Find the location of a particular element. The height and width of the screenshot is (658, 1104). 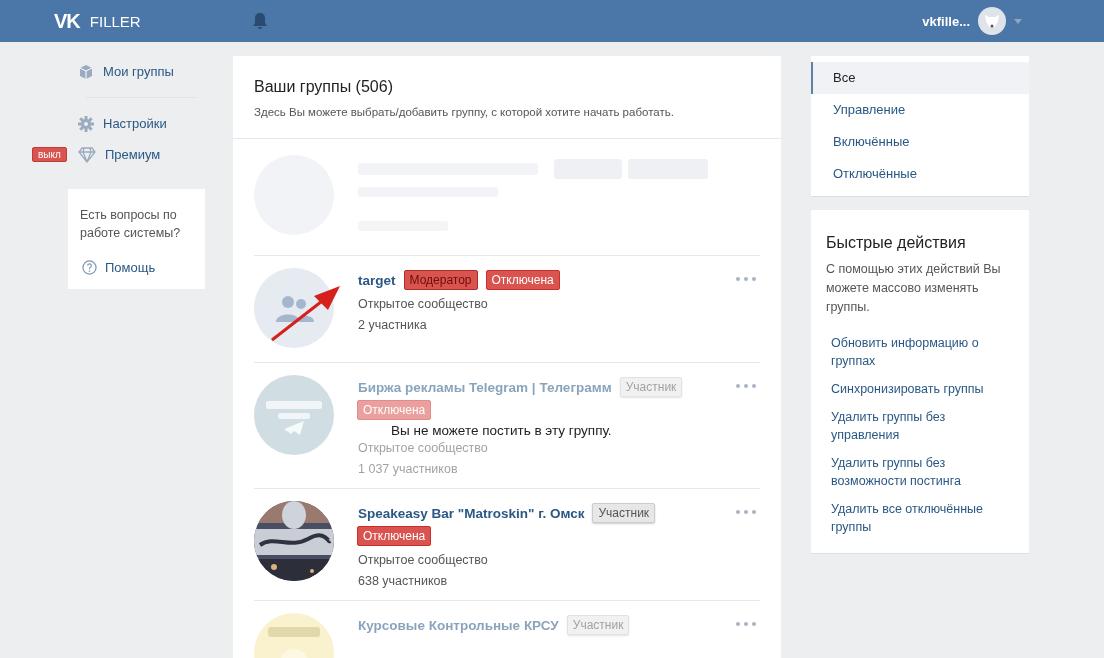

status-badge: выкл is located at coordinates (49, 154).